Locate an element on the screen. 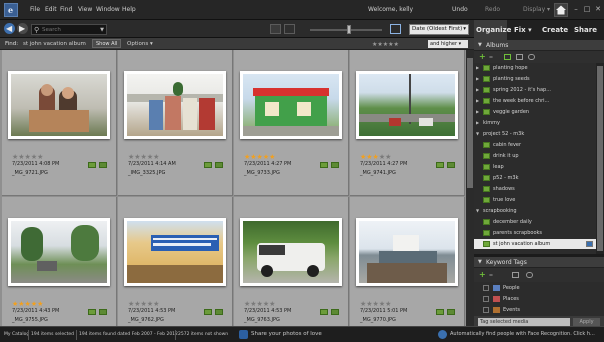 The width and height of the screenshot is (604, 342). album-item: ▶ planting seeds is located at coordinates (535, 79).